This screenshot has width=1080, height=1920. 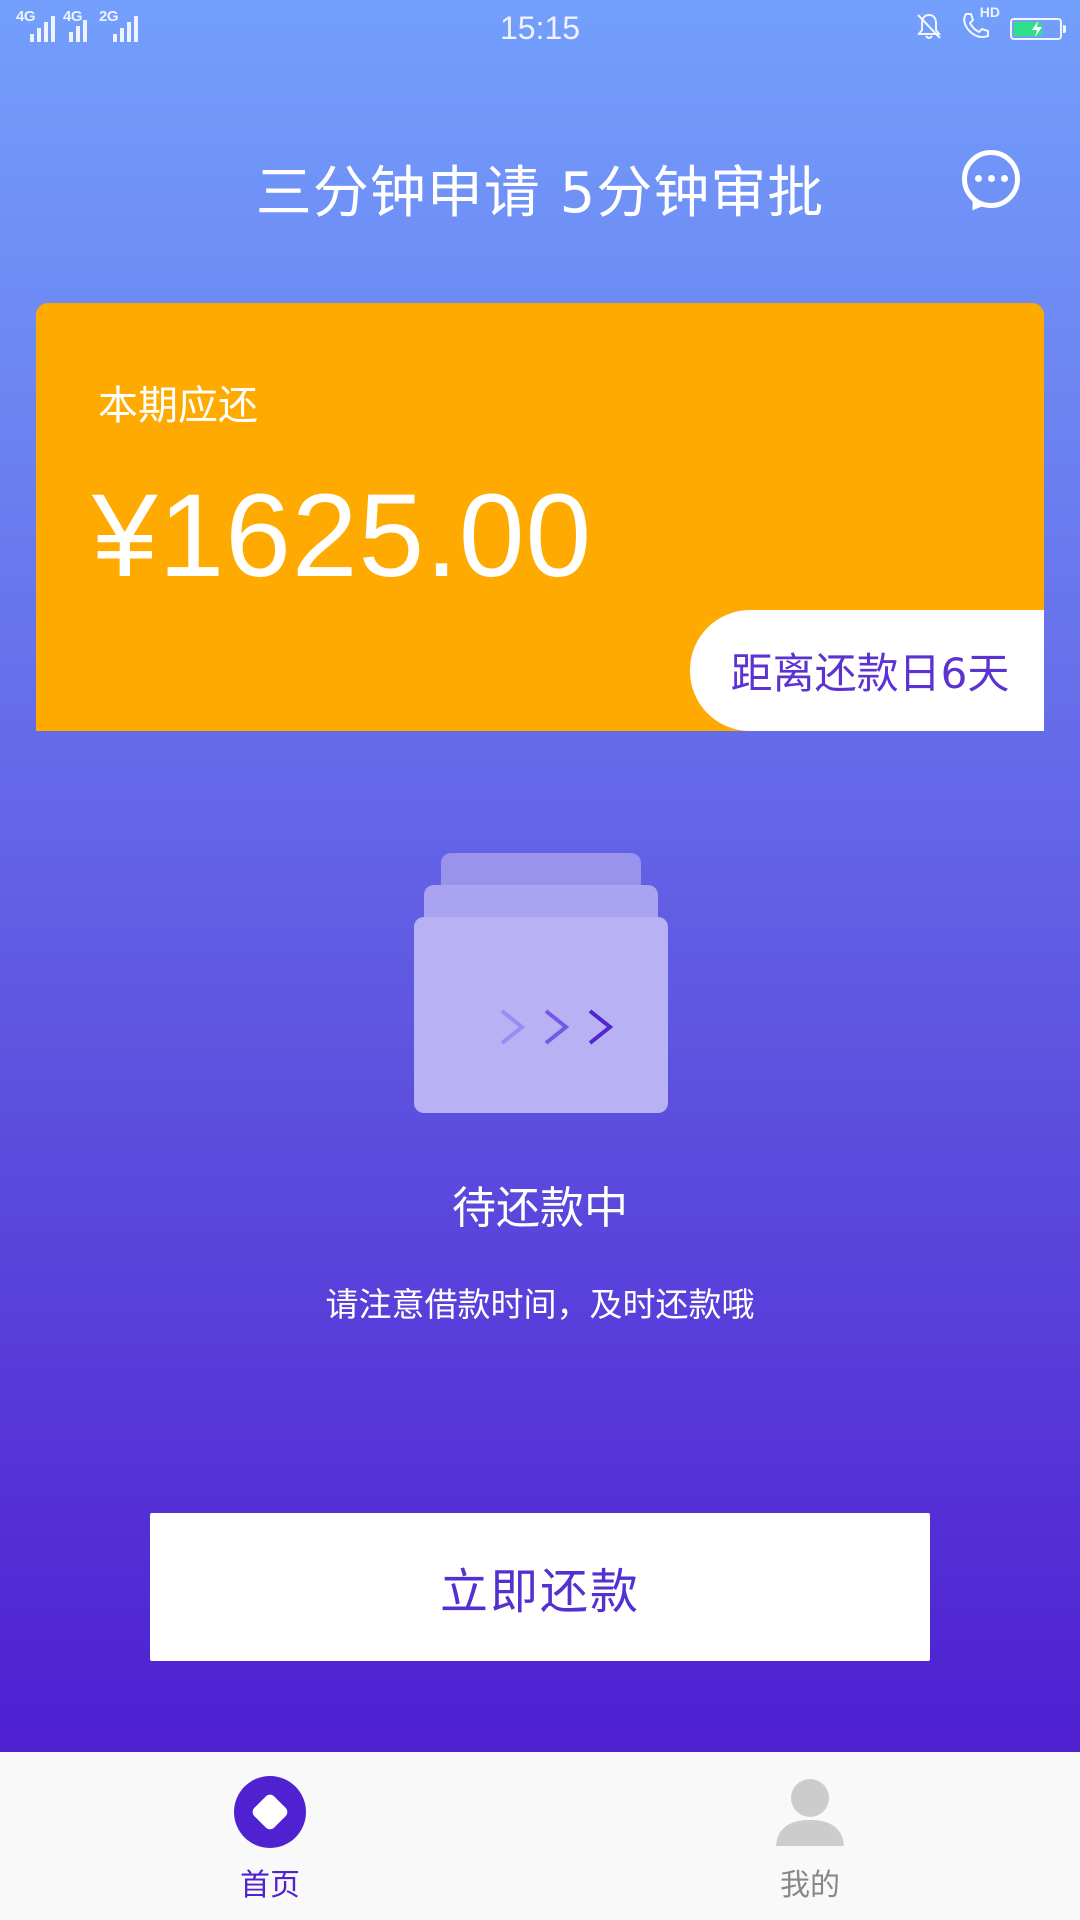 I want to click on chevrons-right-icon, so click(x=557, y=1027).